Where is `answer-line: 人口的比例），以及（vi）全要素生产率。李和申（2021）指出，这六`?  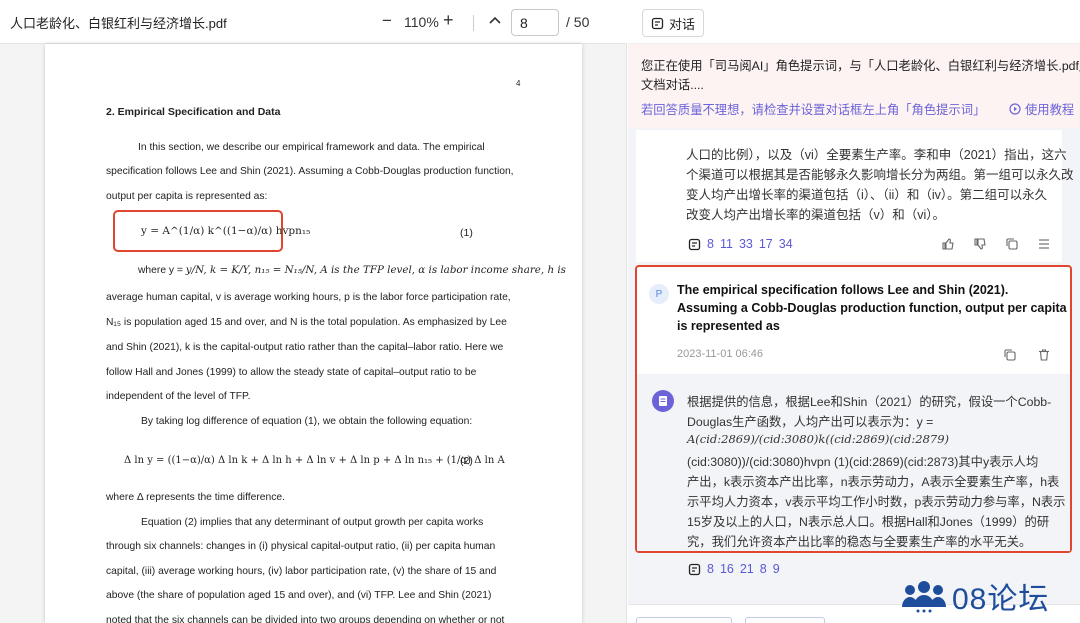
answer-line: 人口的比例），以及（vi）全要素生产率。李和申（2021）指出，这六 is located at coordinates (876, 155).